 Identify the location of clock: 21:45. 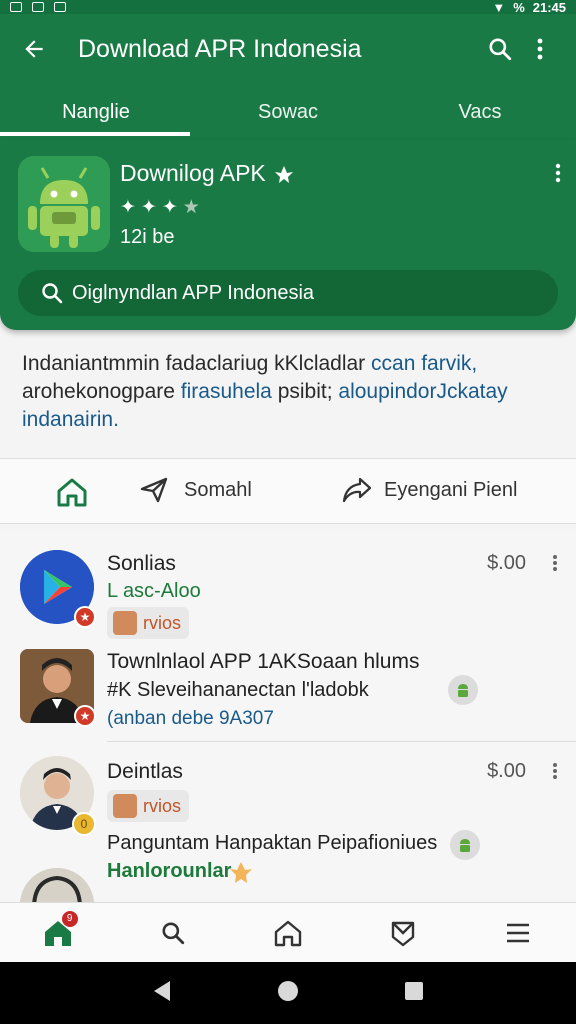
(549, 7).